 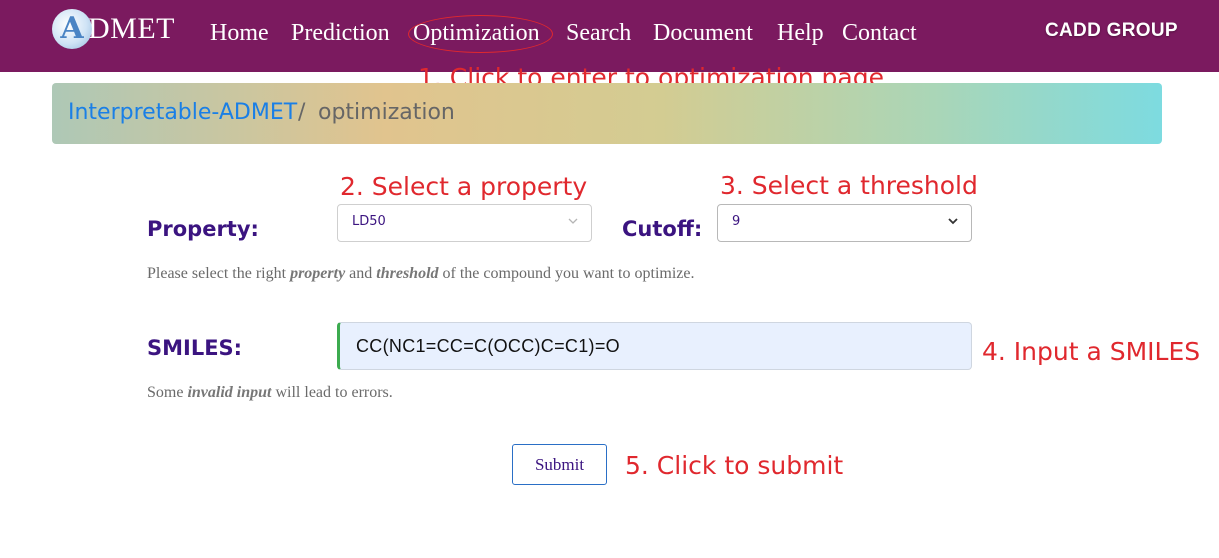 What do you see at coordinates (340, 33) in the screenshot?
I see `nav-prediction: Prediction` at bounding box center [340, 33].